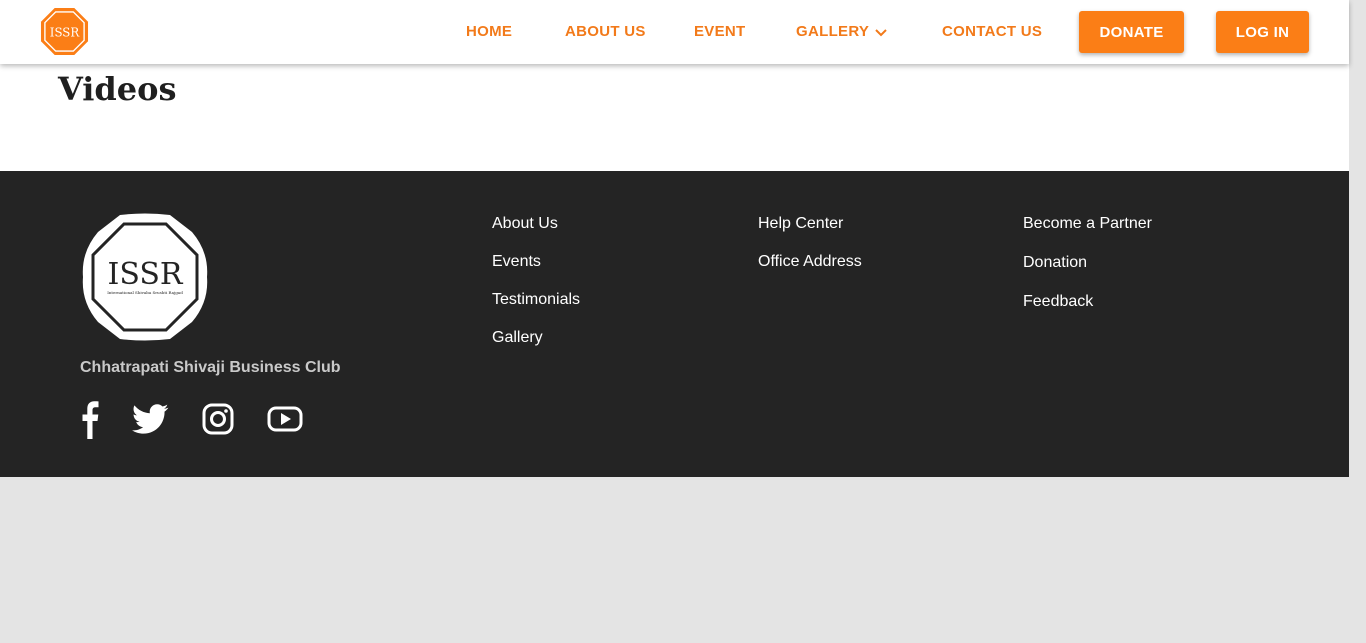 The height and width of the screenshot is (643, 1366). Describe the element at coordinates (1087, 224) in the screenshot. I see `footer-link-become-partner: Become a Partner` at that location.